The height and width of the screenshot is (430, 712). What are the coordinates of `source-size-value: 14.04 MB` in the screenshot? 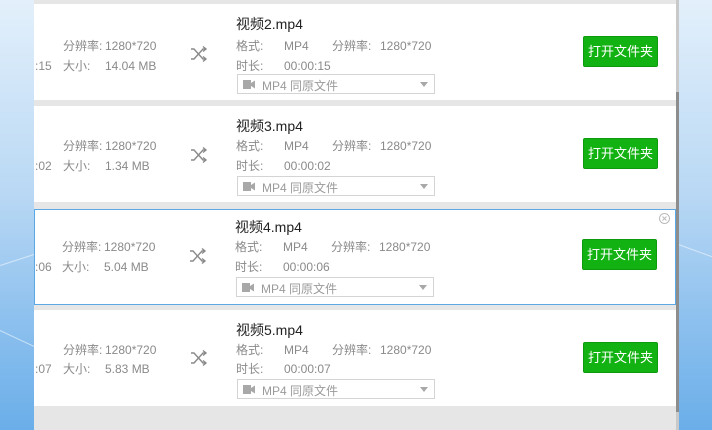 It's located at (131, 66).